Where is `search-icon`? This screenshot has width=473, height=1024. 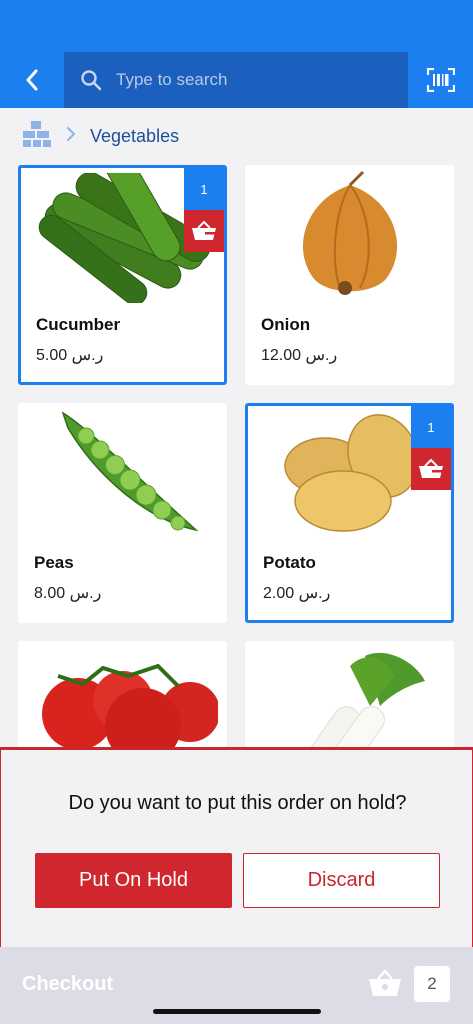
search-icon is located at coordinates (91, 80).